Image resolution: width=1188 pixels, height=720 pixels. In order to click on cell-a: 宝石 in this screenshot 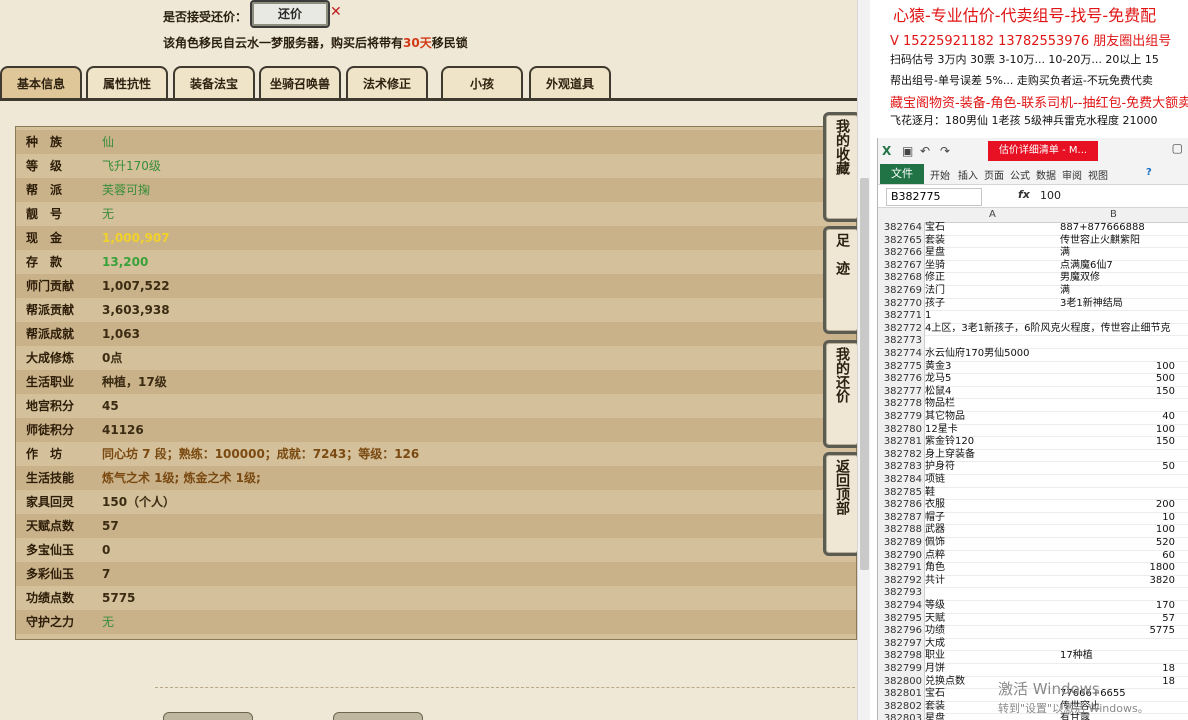, I will do `click(935, 228)`.